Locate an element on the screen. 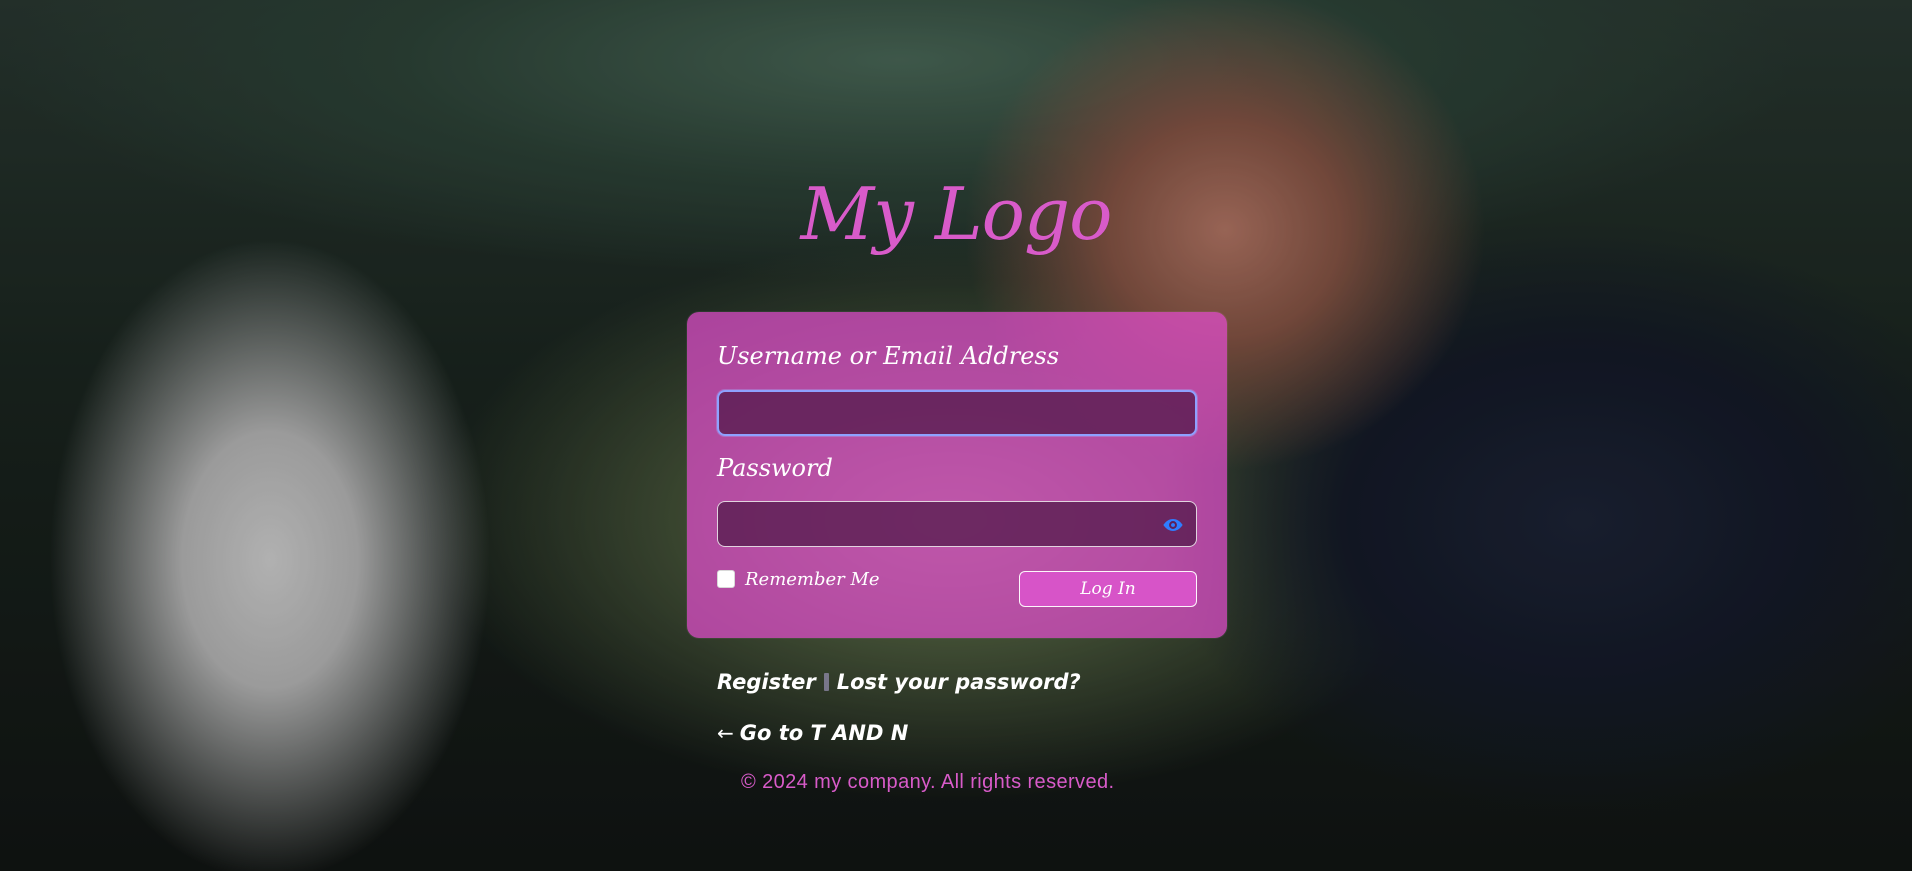 The width and height of the screenshot is (1912, 871). back-to-site-label: Go to T AND N is located at coordinates (824, 733).